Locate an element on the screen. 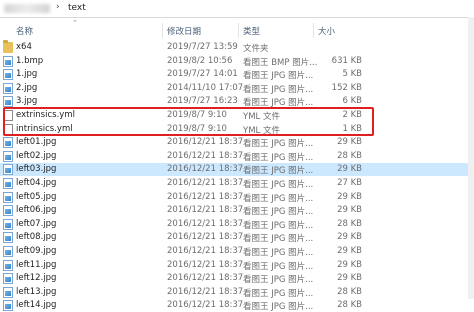 The height and width of the screenshot is (312, 474). file-name: 2.jpg is located at coordinates (27, 87).